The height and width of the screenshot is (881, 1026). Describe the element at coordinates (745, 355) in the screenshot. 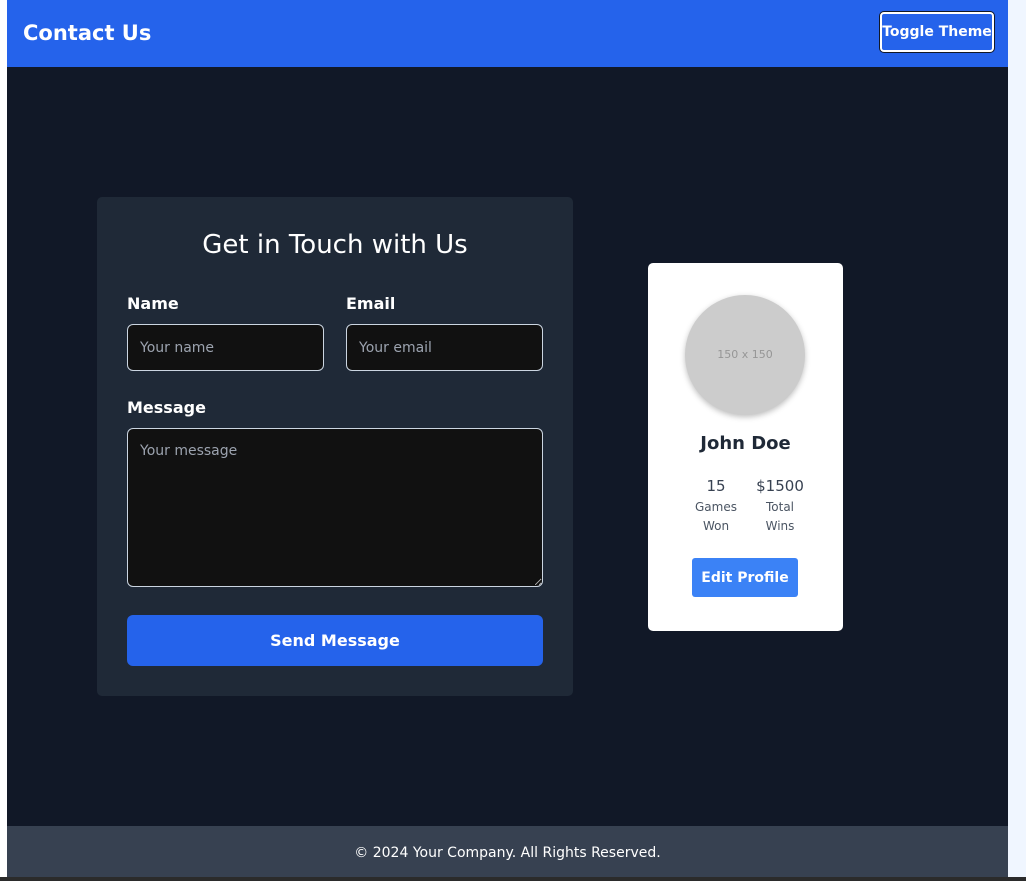

I see `avatar: 150 x 150` at that location.